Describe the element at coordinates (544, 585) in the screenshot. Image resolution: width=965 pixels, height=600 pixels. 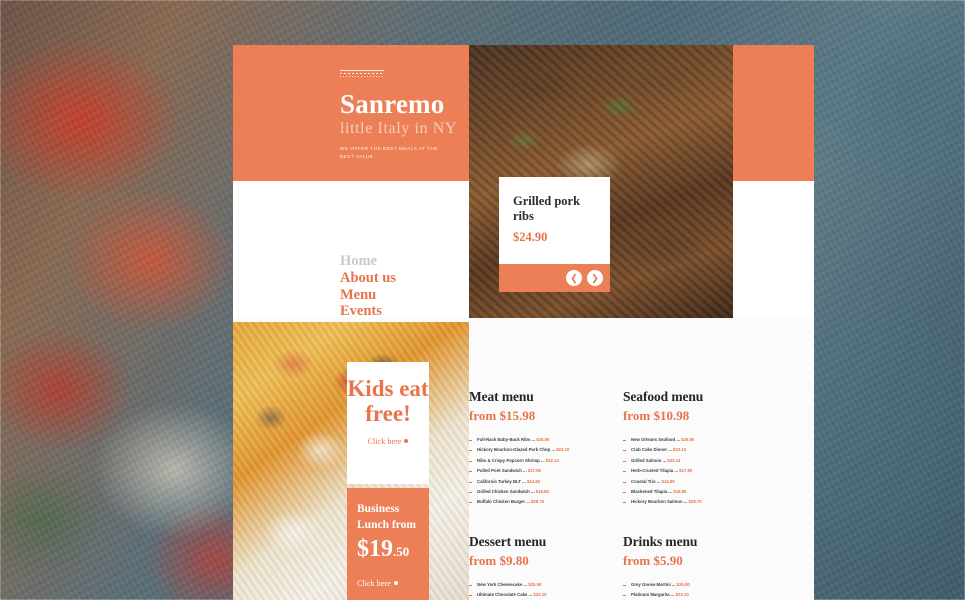
I see `menu-item: New York Cheesecake ... $25.90` at that location.